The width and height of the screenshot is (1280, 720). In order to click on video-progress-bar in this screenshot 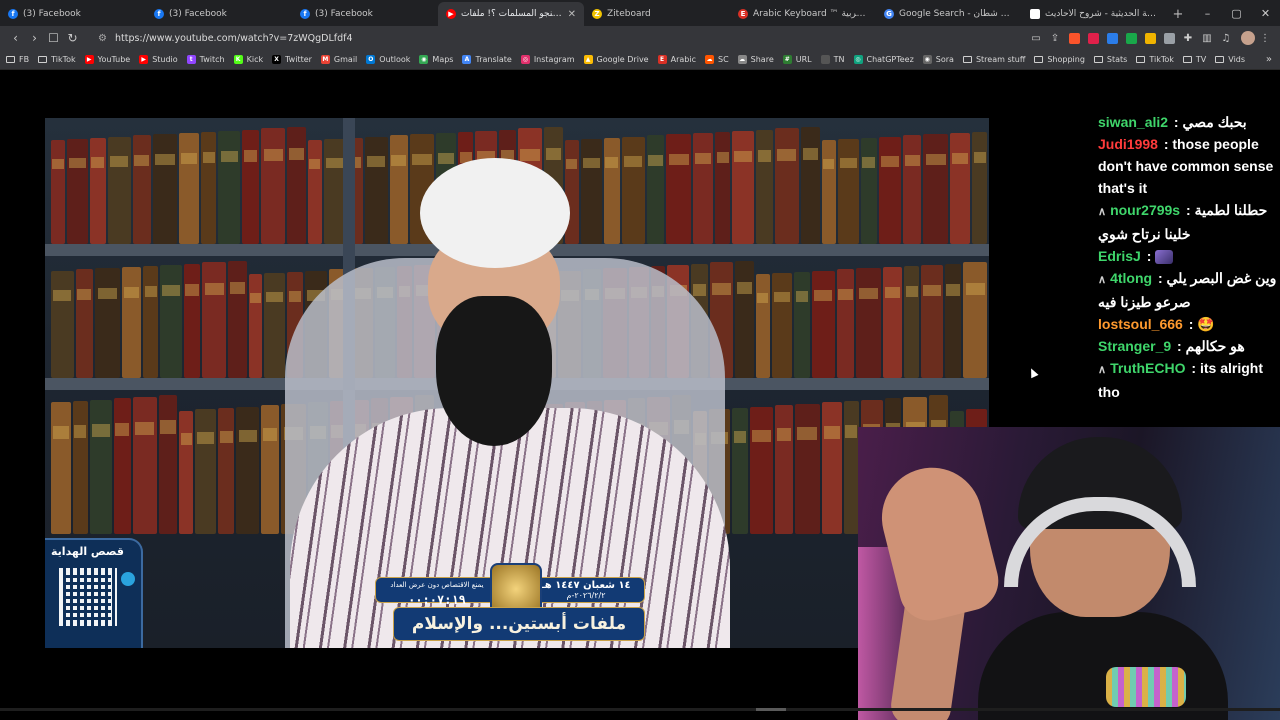, I will do `click(640, 709)`.